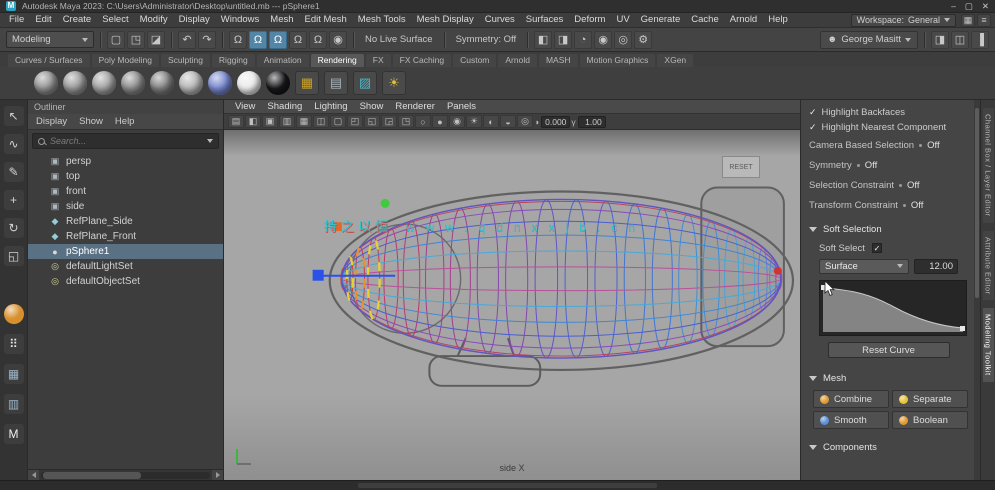 The width and height of the screenshot is (995, 490). I want to click on shelf-tab: XGen, so click(675, 60).